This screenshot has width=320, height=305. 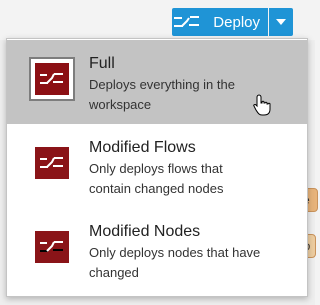 I want to click on deploy-flows-icon, so click(x=52, y=163).